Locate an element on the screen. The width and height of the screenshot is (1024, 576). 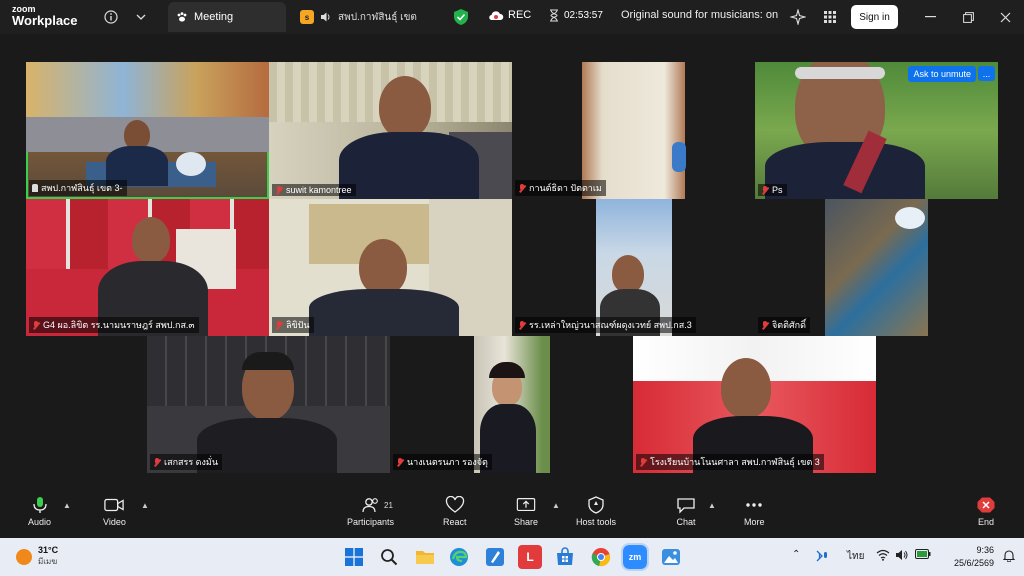
search-icon is located at coordinates (389, 557).